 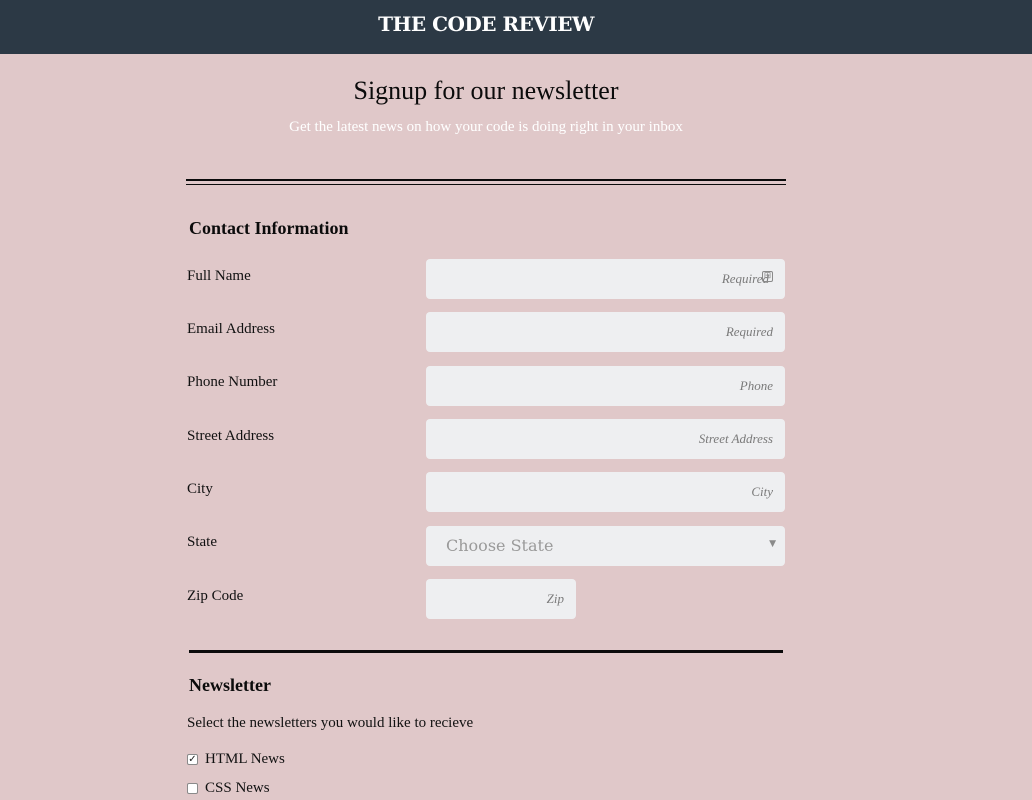 I want to click on city-placeholder: City, so click(x=762, y=491).